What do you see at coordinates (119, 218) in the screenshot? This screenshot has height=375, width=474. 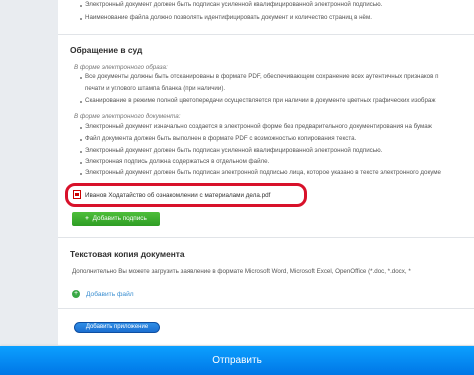 I see `add-signature-label: Добавить подпись` at bounding box center [119, 218].